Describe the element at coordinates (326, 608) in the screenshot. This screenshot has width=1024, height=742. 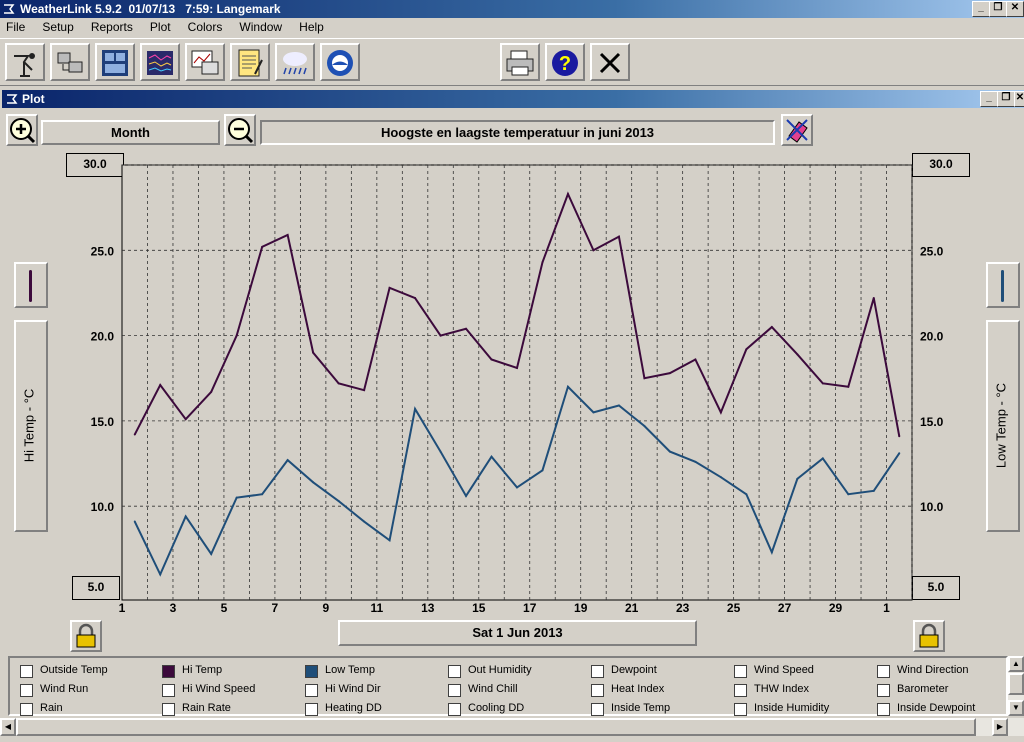
I see `x-tick-label: 9` at that location.